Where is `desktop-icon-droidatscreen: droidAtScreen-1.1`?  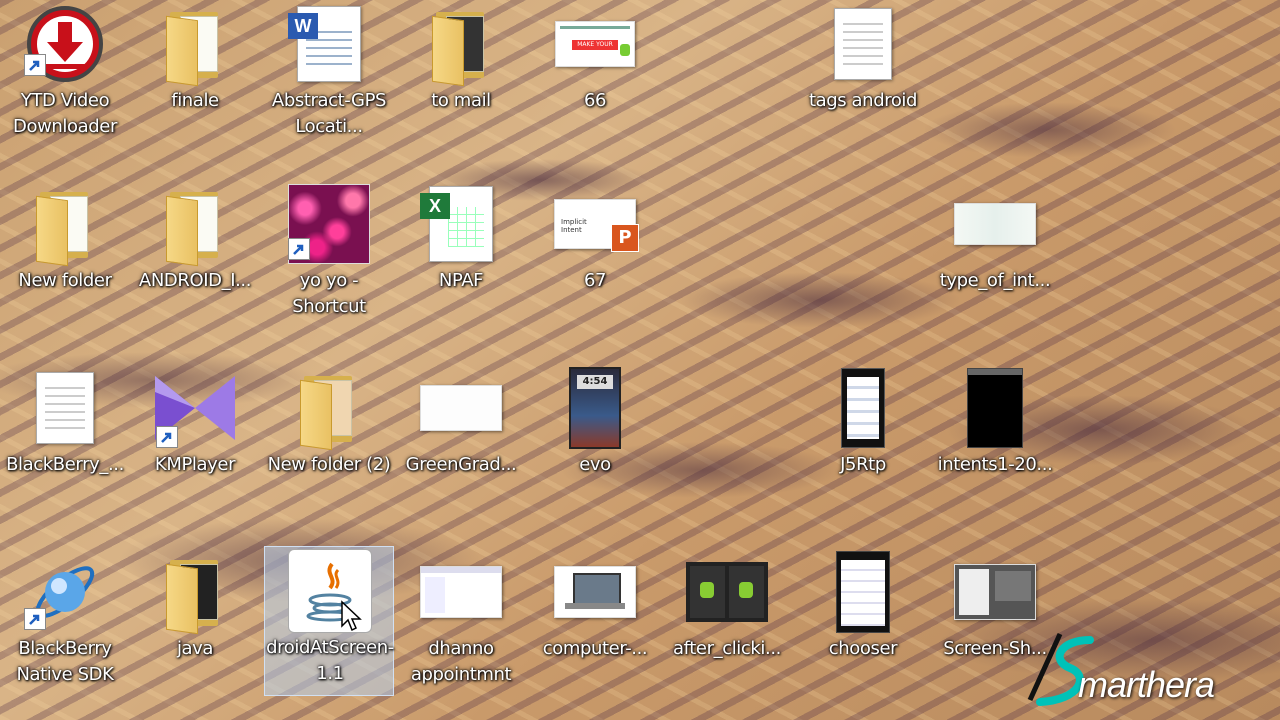 desktop-icon-droidatscreen: droidAtScreen-1.1 is located at coordinates (329, 621).